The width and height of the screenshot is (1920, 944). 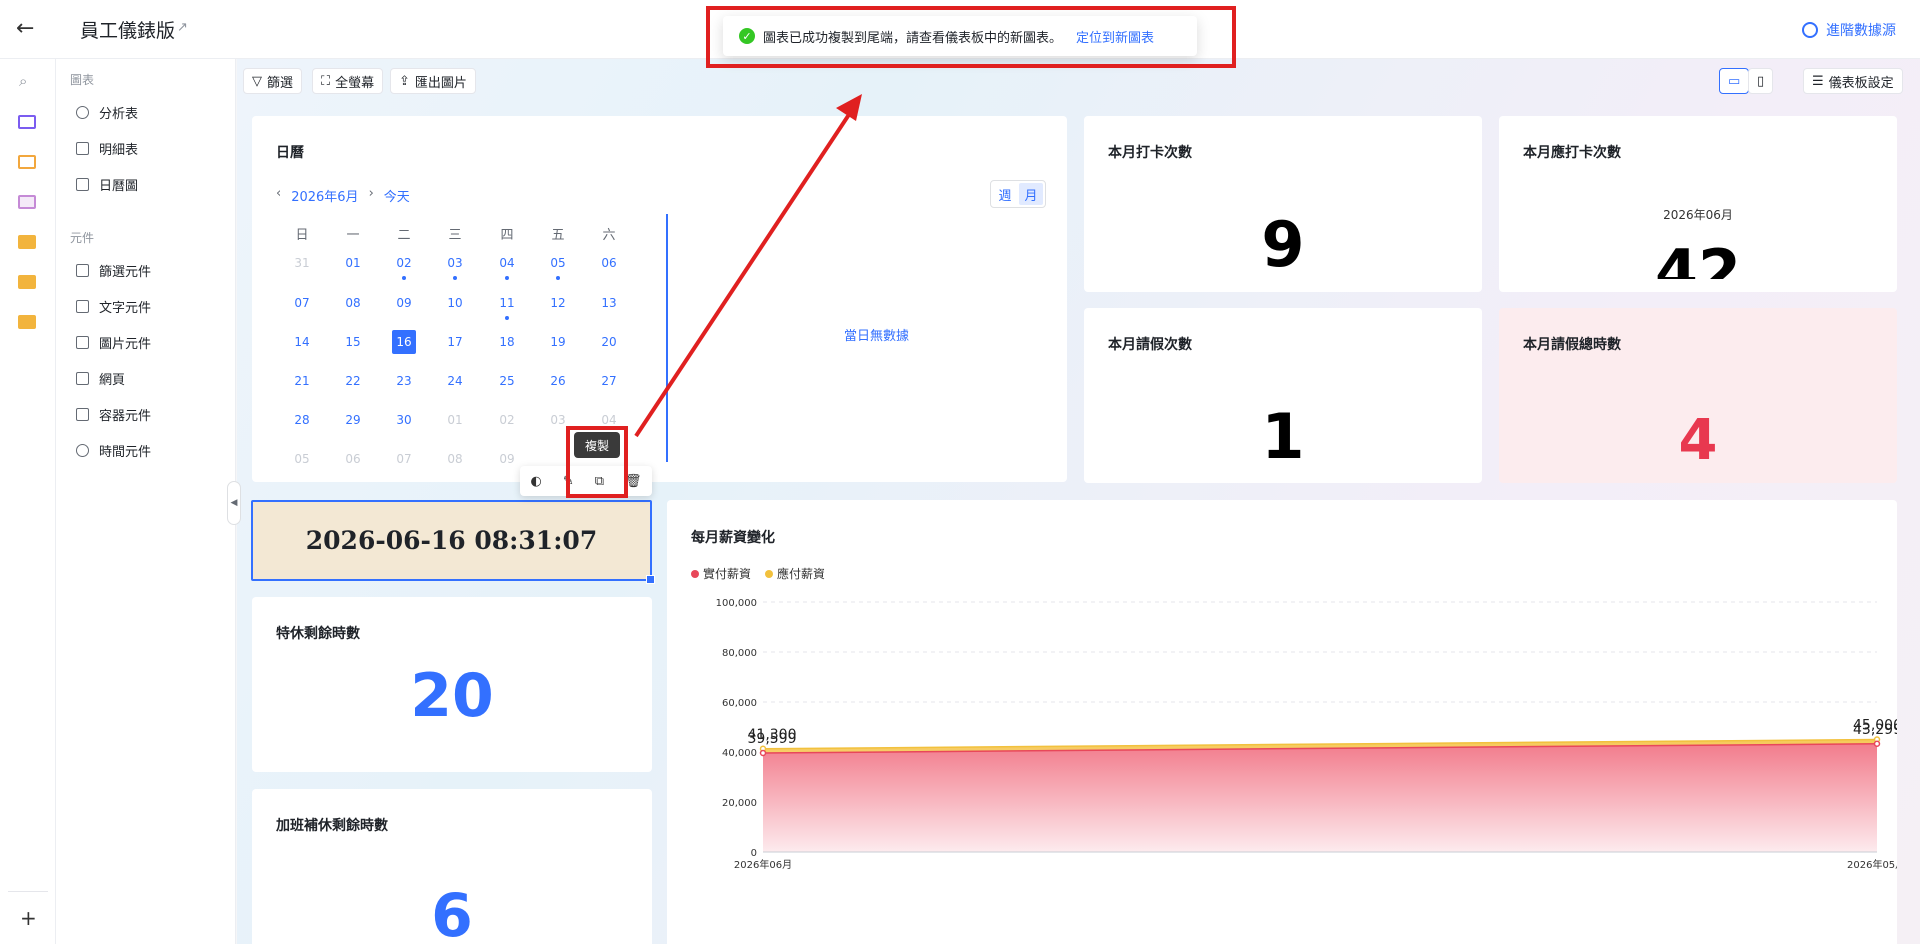 What do you see at coordinates (404, 342) in the screenshot?
I see `calendar-day: 16` at bounding box center [404, 342].